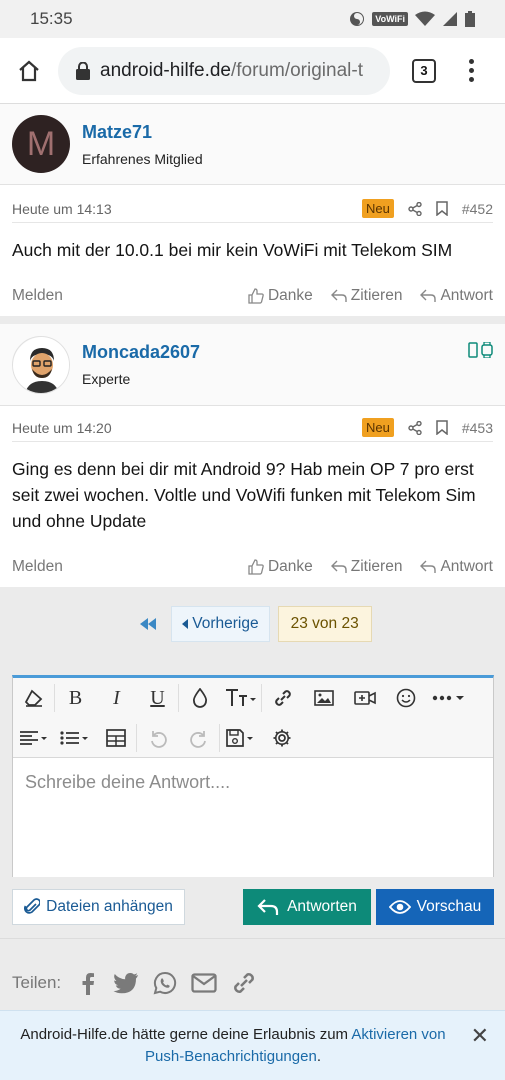 The width and height of the screenshot is (505, 1080). What do you see at coordinates (477, 428) in the screenshot?
I see `post-number: #453` at bounding box center [477, 428].